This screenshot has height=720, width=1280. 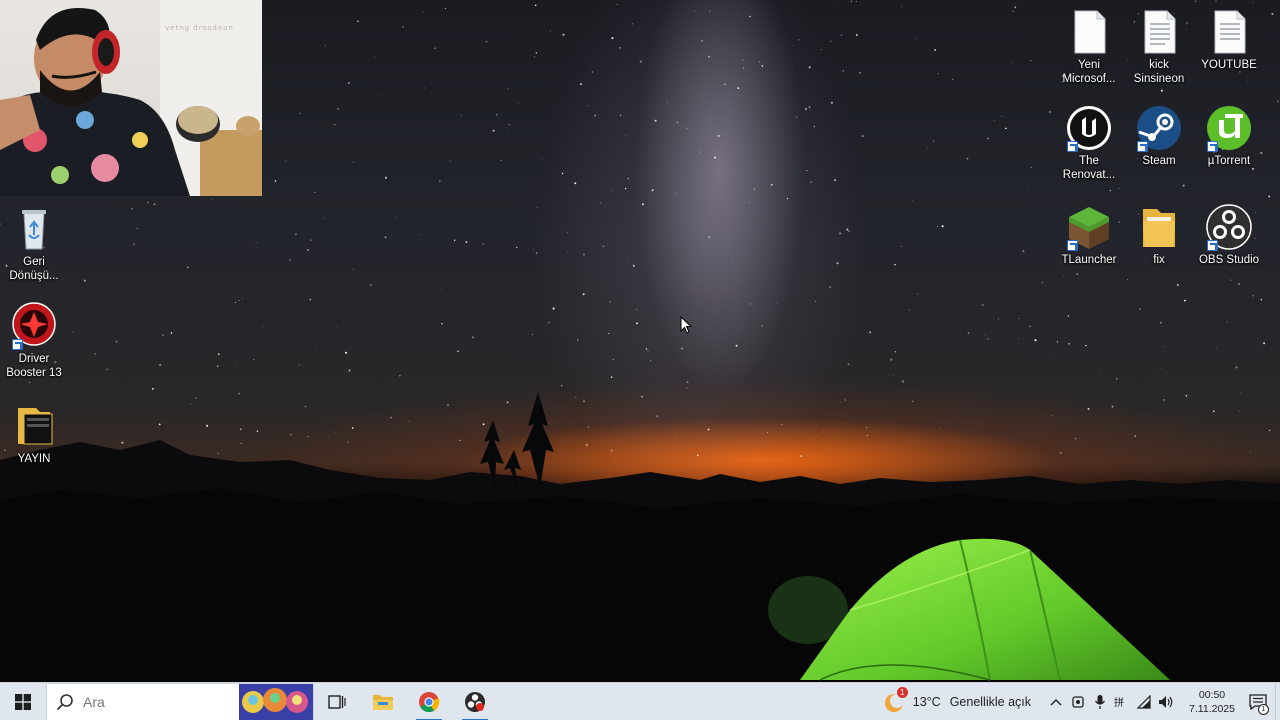 What do you see at coordinates (34, 459) in the screenshot?
I see `desktop-icon-label: YAYIN` at bounding box center [34, 459].